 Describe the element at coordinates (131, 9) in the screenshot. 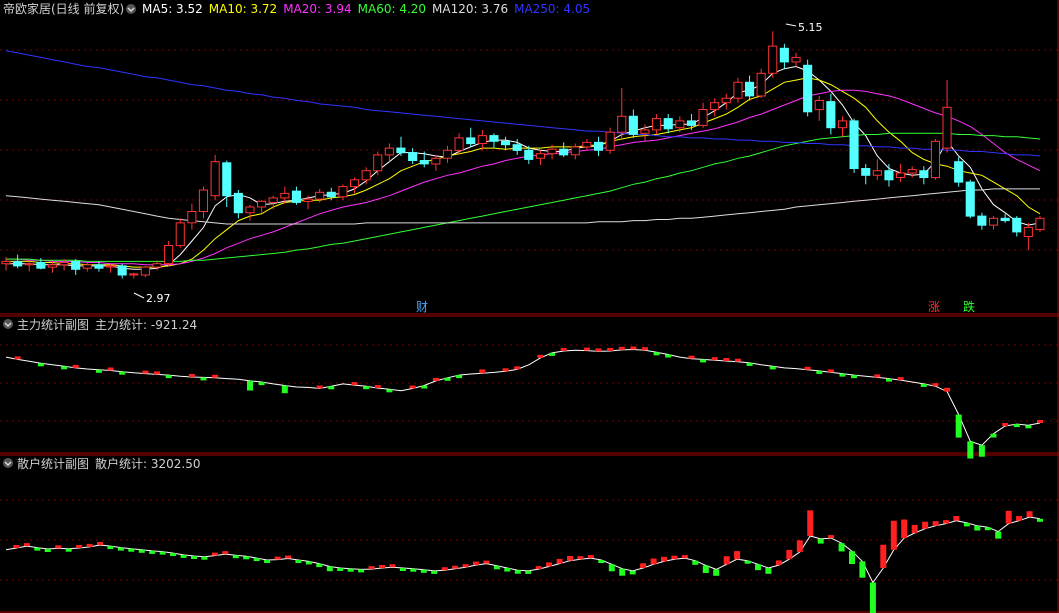

I see `main-panel-collapse-icon` at that location.